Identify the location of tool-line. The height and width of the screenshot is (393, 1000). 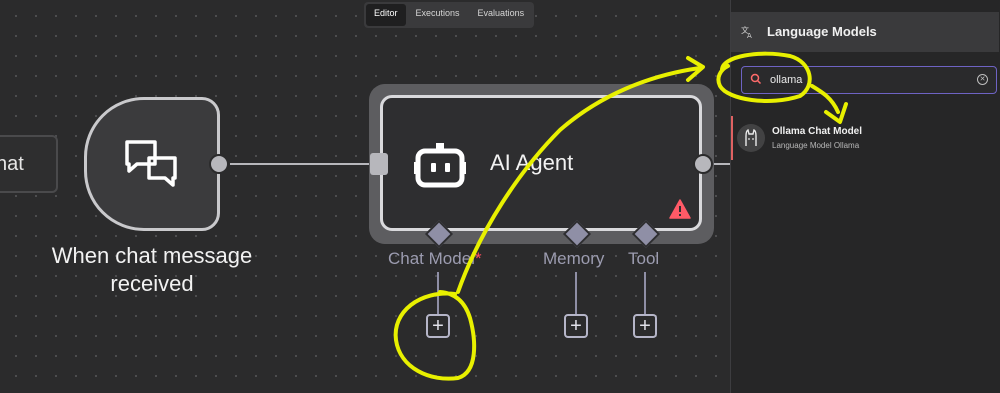
(645, 293).